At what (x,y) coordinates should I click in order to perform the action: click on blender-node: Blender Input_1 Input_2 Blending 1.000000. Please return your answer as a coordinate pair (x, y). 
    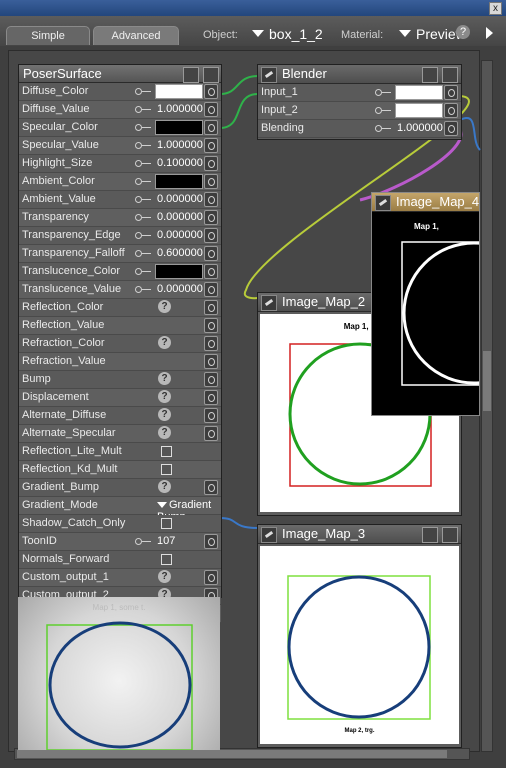
    Looking at the image, I should click on (359, 102).